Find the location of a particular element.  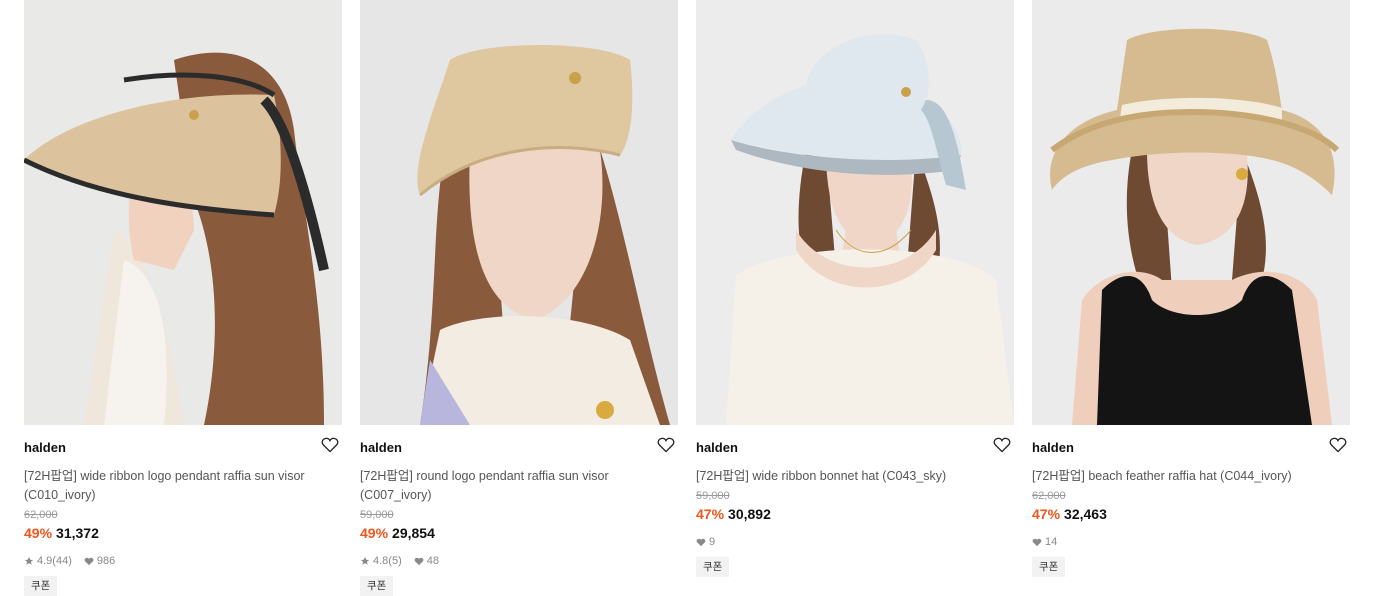

price-row: 49% 29,854 is located at coordinates (519, 533).